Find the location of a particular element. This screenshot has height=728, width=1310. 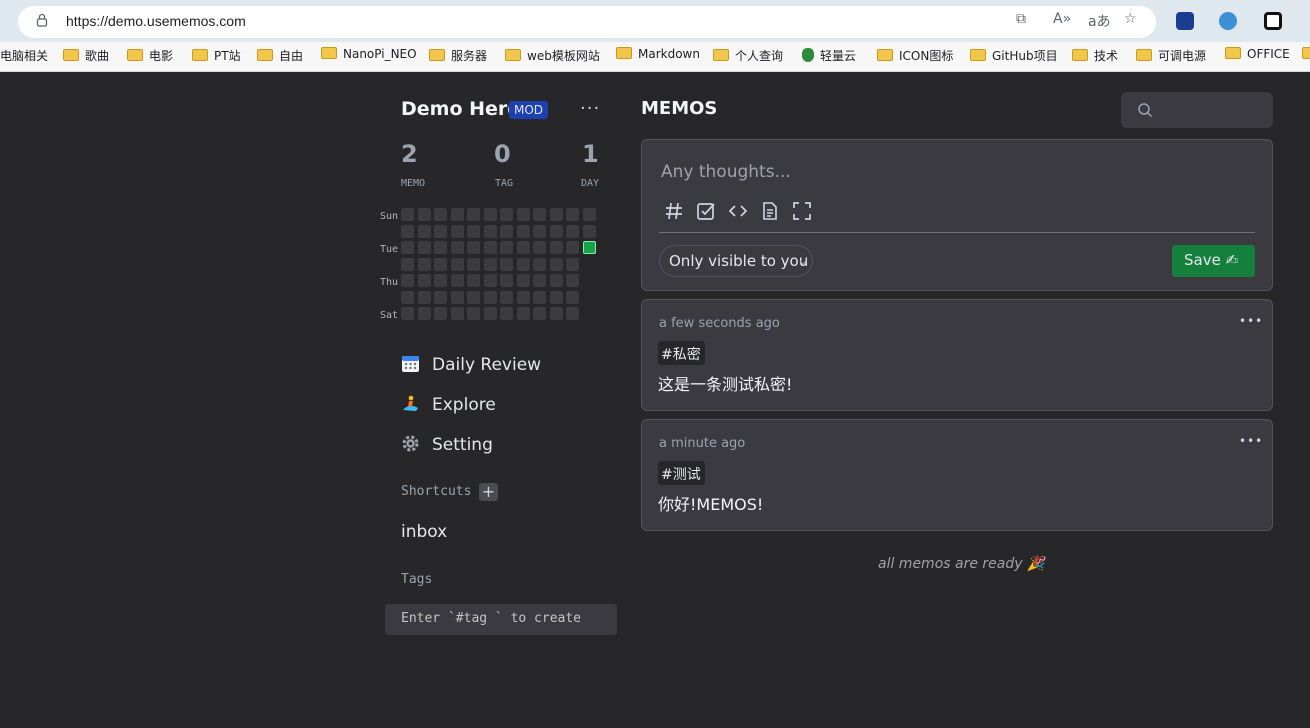

search-input is located at coordinates (1197, 110).